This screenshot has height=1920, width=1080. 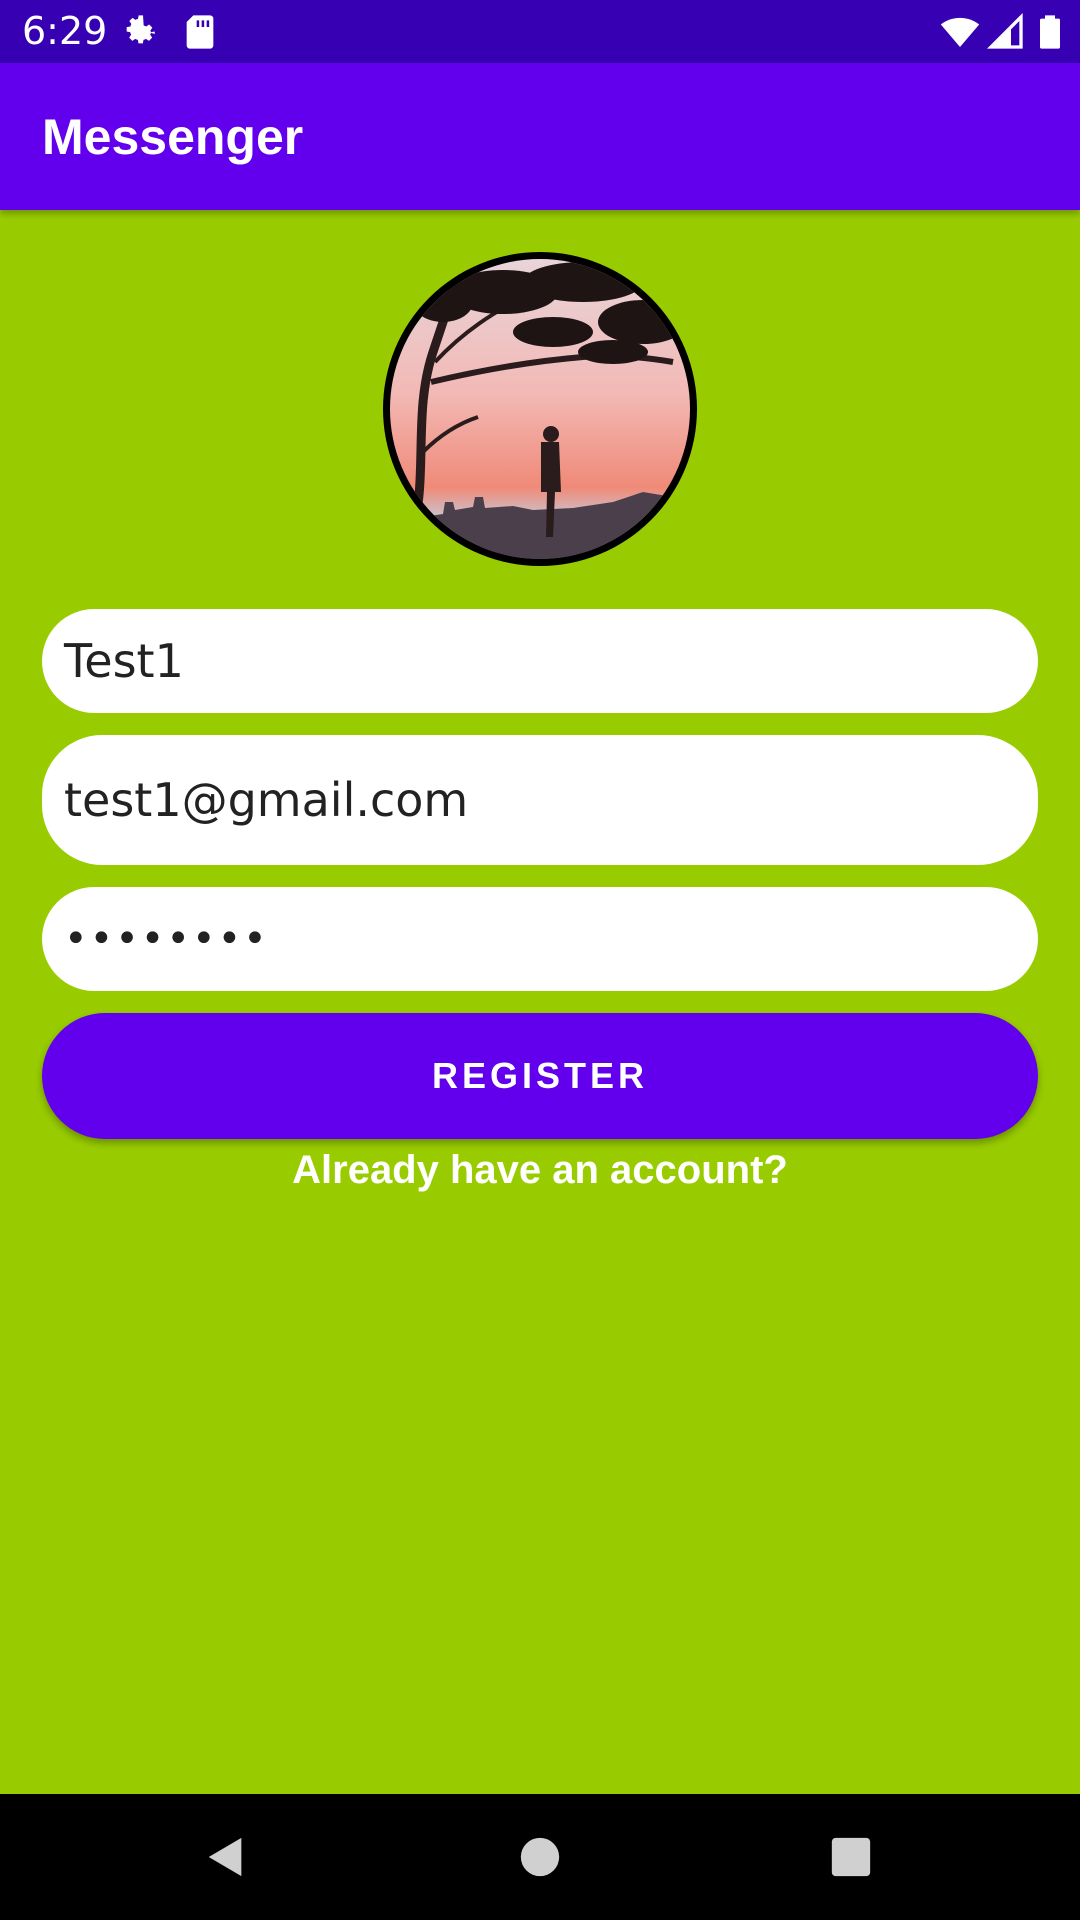 I want to click on status-bar: 6:29, so click(x=540, y=31).